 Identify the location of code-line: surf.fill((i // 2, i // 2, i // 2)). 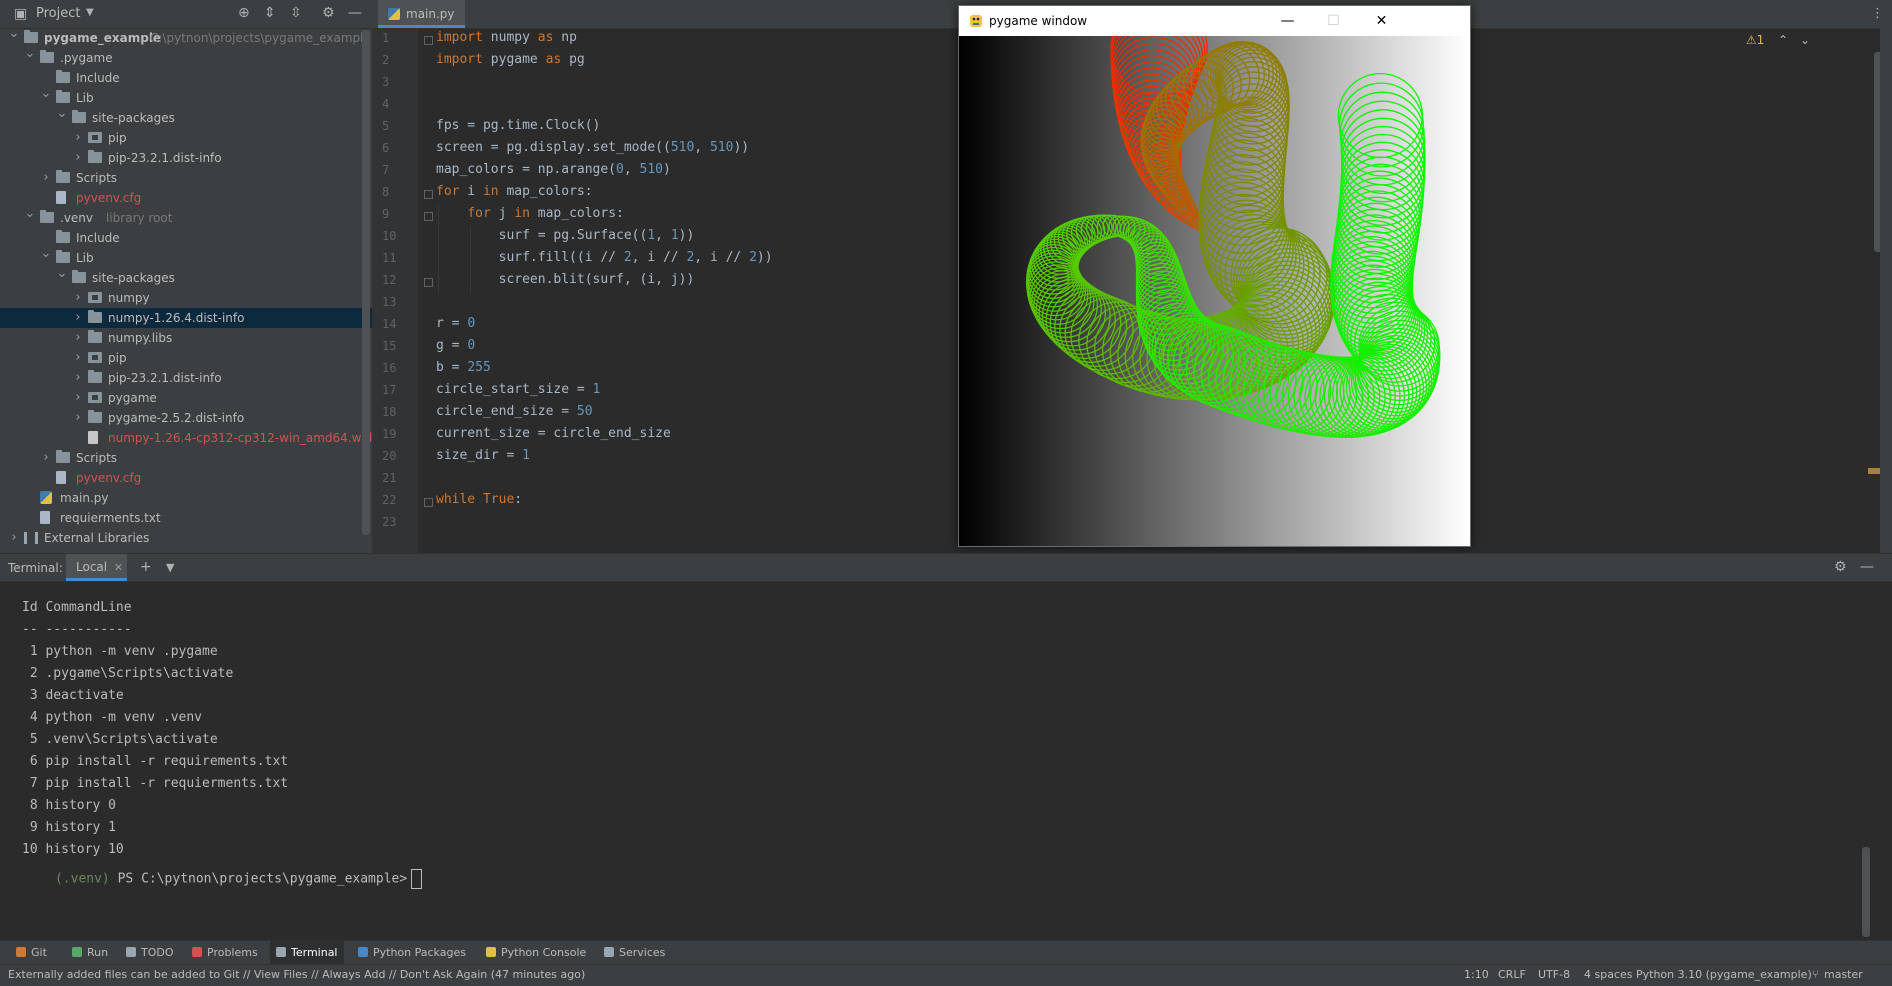
(604, 257).